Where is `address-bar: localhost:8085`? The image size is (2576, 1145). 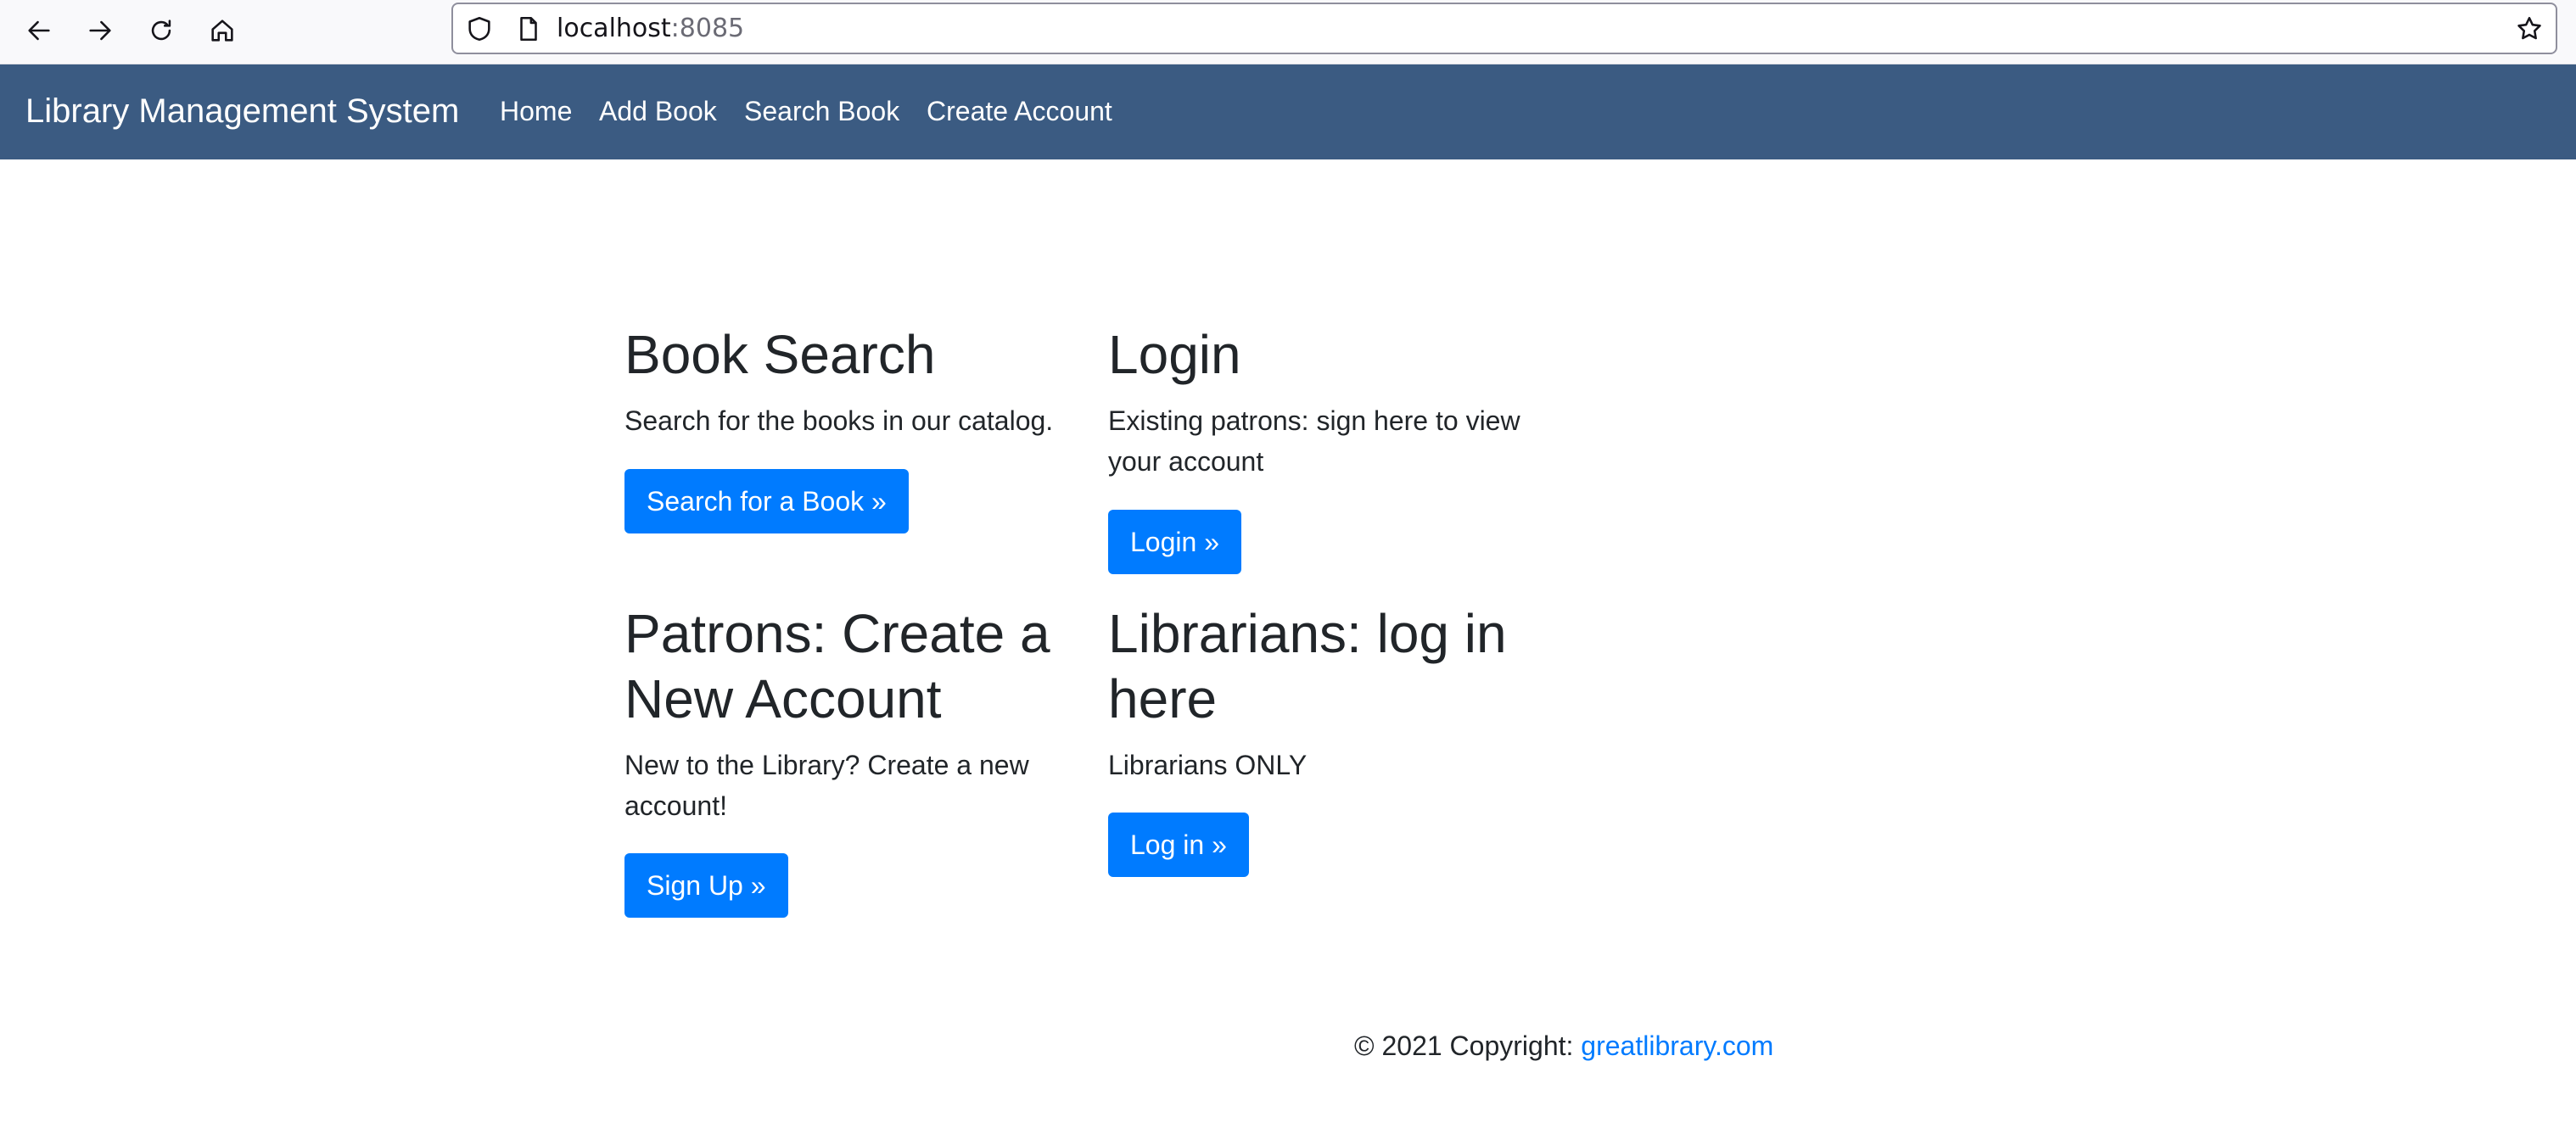 address-bar: localhost:8085 is located at coordinates (1504, 28).